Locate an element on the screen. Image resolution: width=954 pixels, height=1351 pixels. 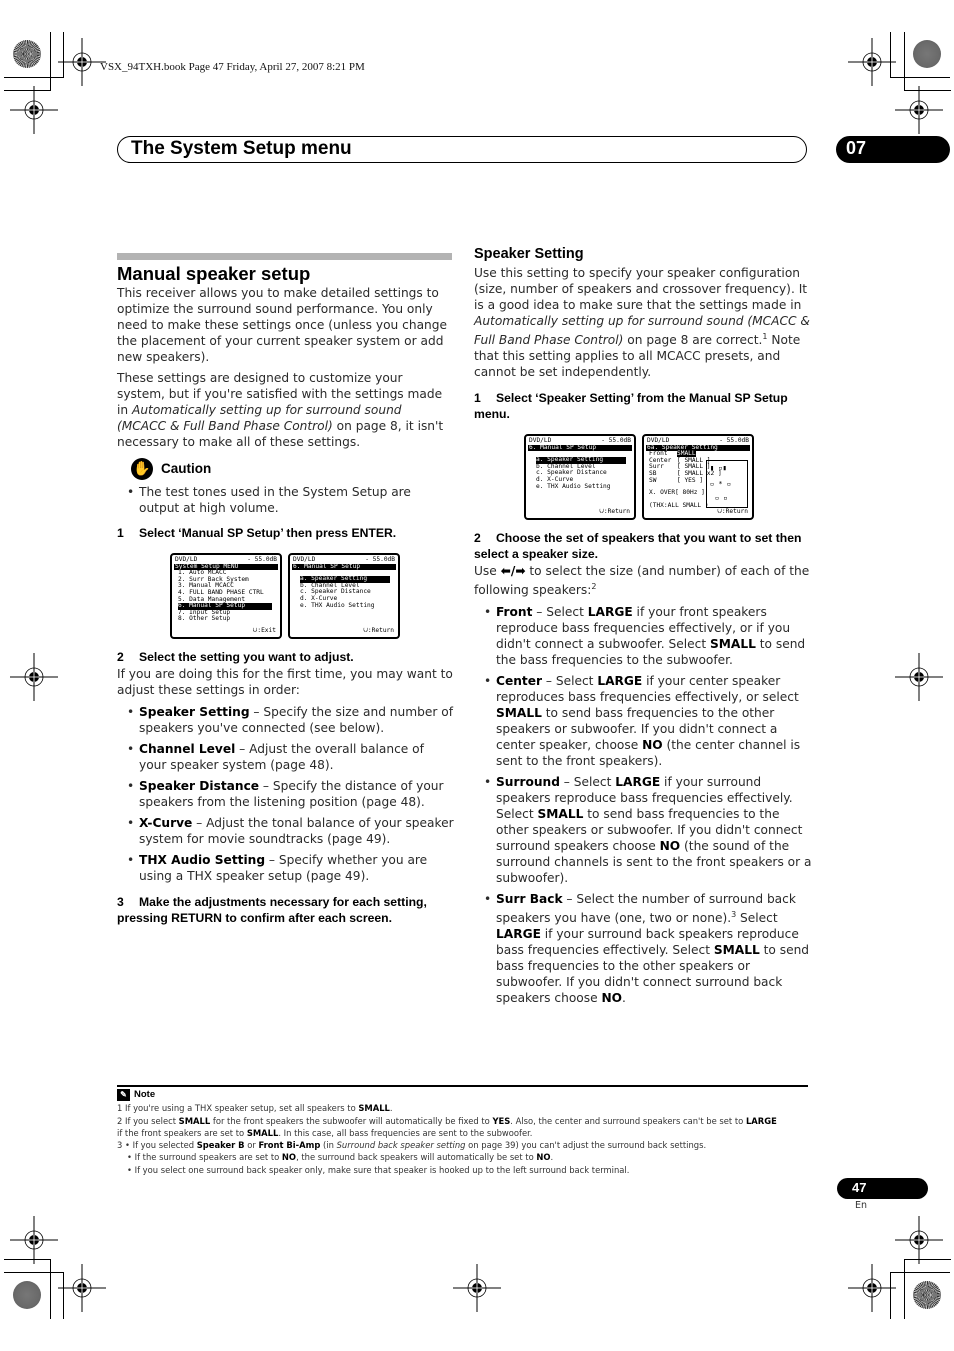
caution-label: Caution is located at coordinates (186, 468).